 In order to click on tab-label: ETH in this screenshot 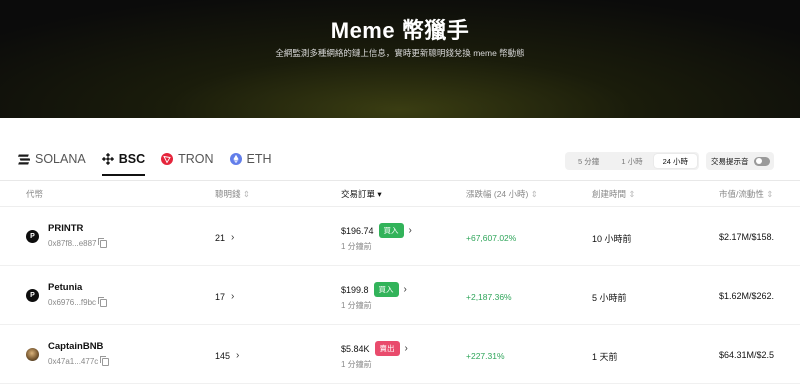, I will do `click(259, 159)`.